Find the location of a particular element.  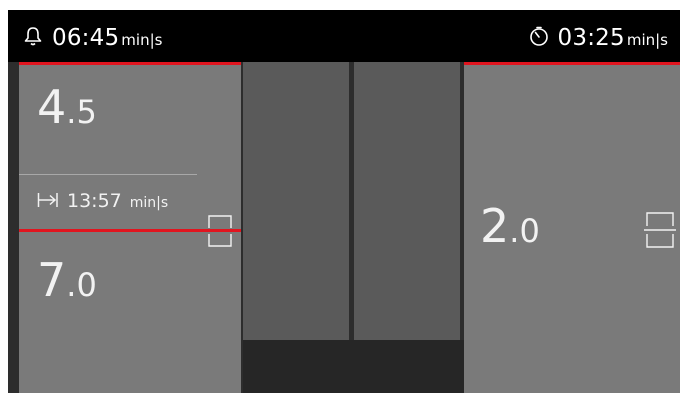

total-time-value: 06:45 is located at coordinates (86, 38).